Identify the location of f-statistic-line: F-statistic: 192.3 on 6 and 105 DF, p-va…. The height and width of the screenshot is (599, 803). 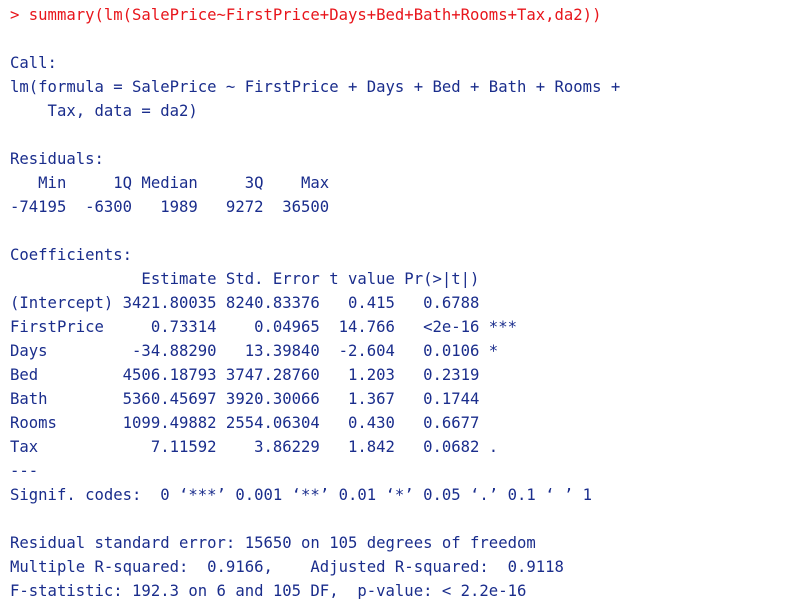
(268, 590).